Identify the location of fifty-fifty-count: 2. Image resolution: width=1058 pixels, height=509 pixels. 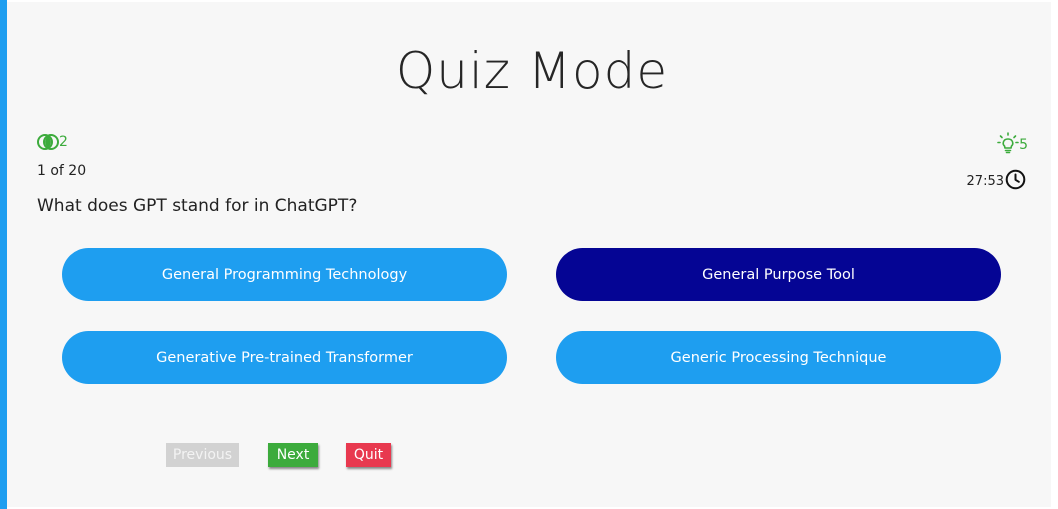
(63, 142).